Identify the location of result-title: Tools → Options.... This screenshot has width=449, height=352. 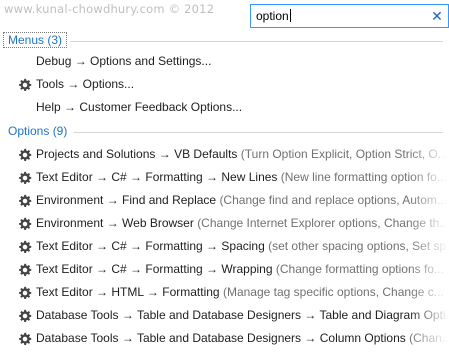
(85, 84).